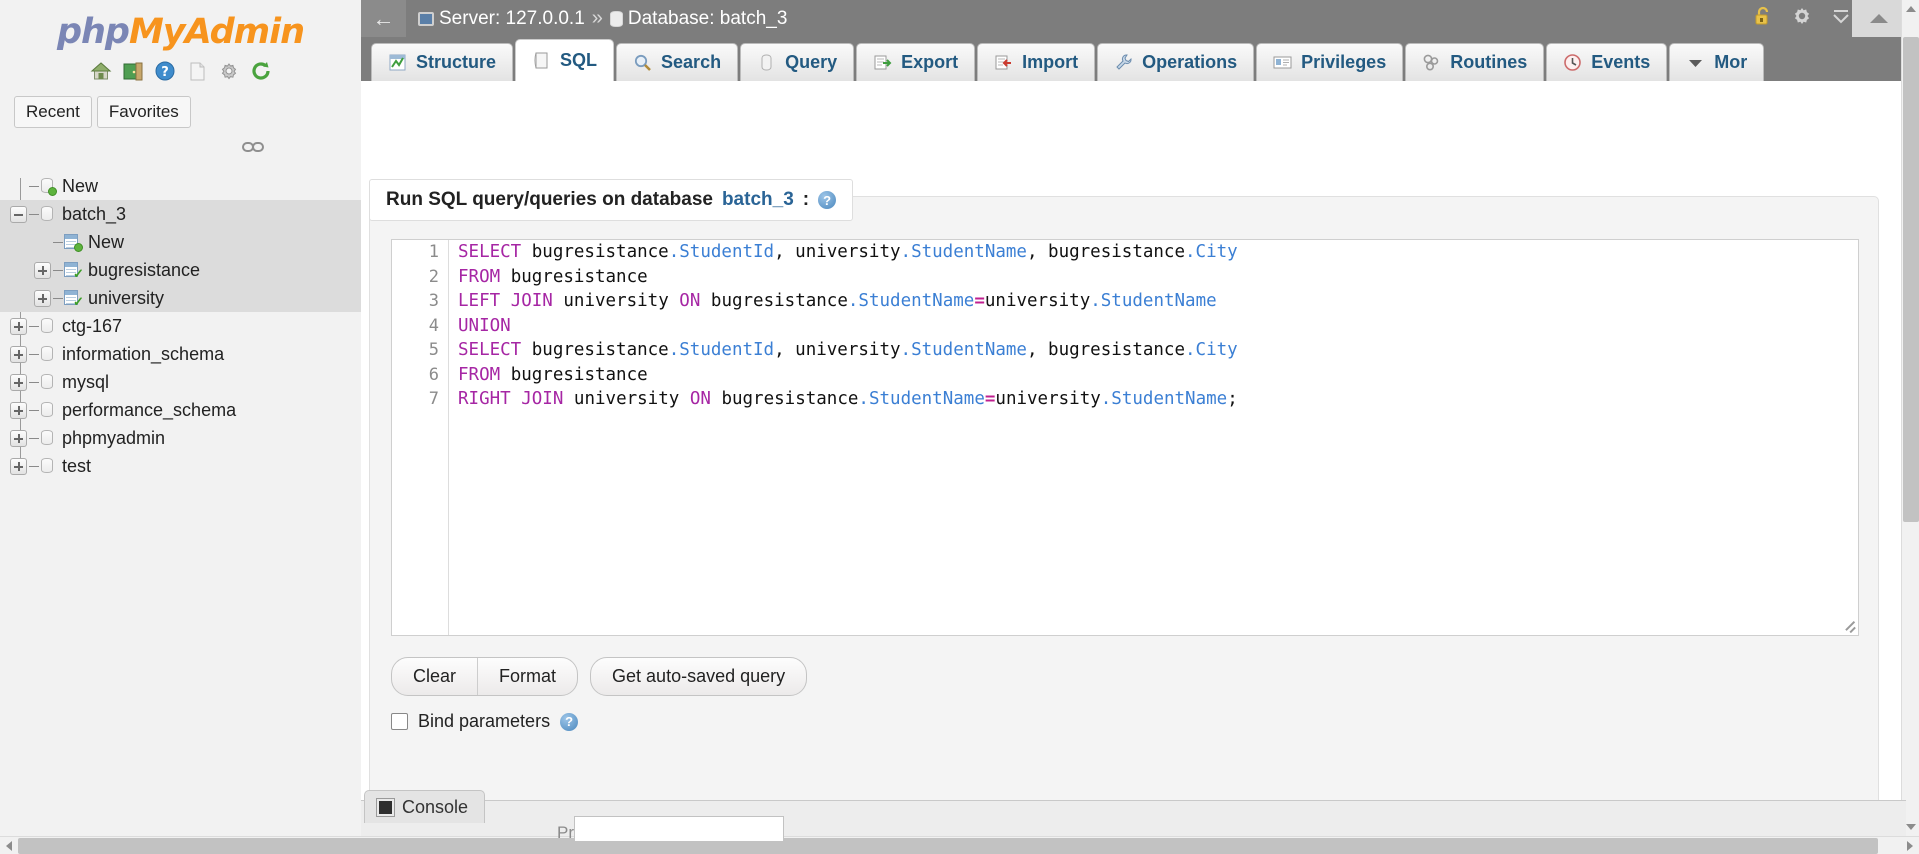 The height and width of the screenshot is (854, 1919). Describe the element at coordinates (143, 112) in the screenshot. I see `tab-favorites: Favorites` at that location.